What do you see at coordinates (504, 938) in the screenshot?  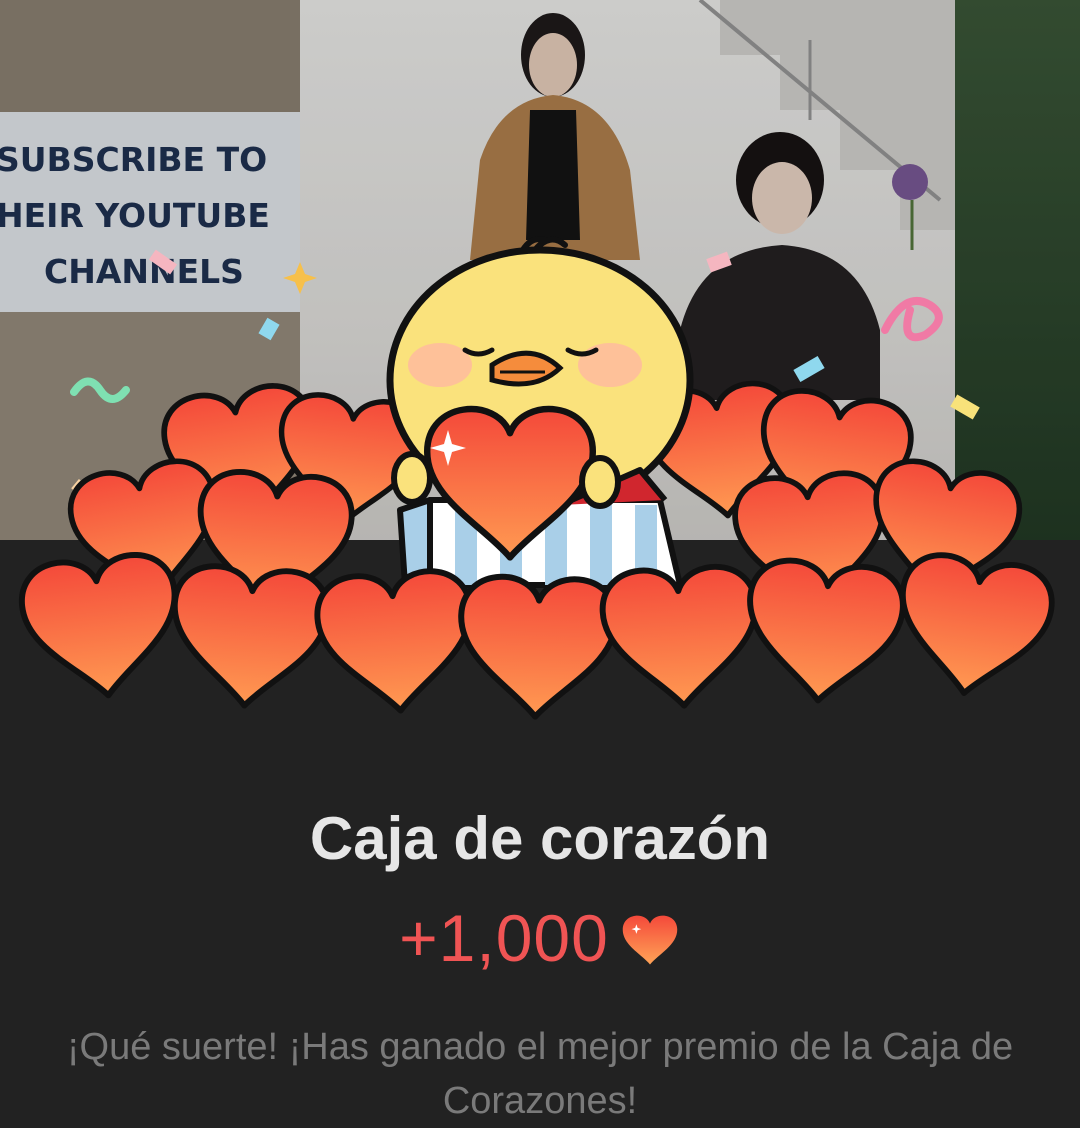 I see `reward-amount: +1,000` at bounding box center [504, 938].